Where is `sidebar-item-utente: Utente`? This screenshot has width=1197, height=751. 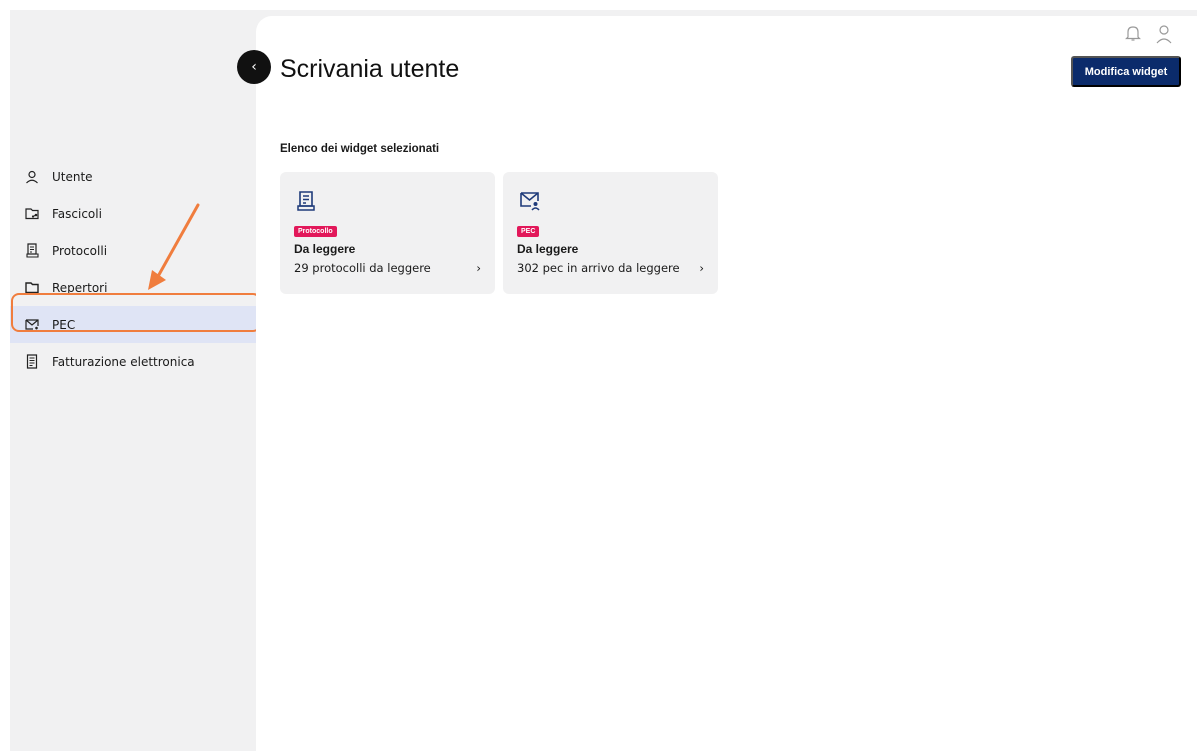 sidebar-item-utente: Utente is located at coordinates (133, 176).